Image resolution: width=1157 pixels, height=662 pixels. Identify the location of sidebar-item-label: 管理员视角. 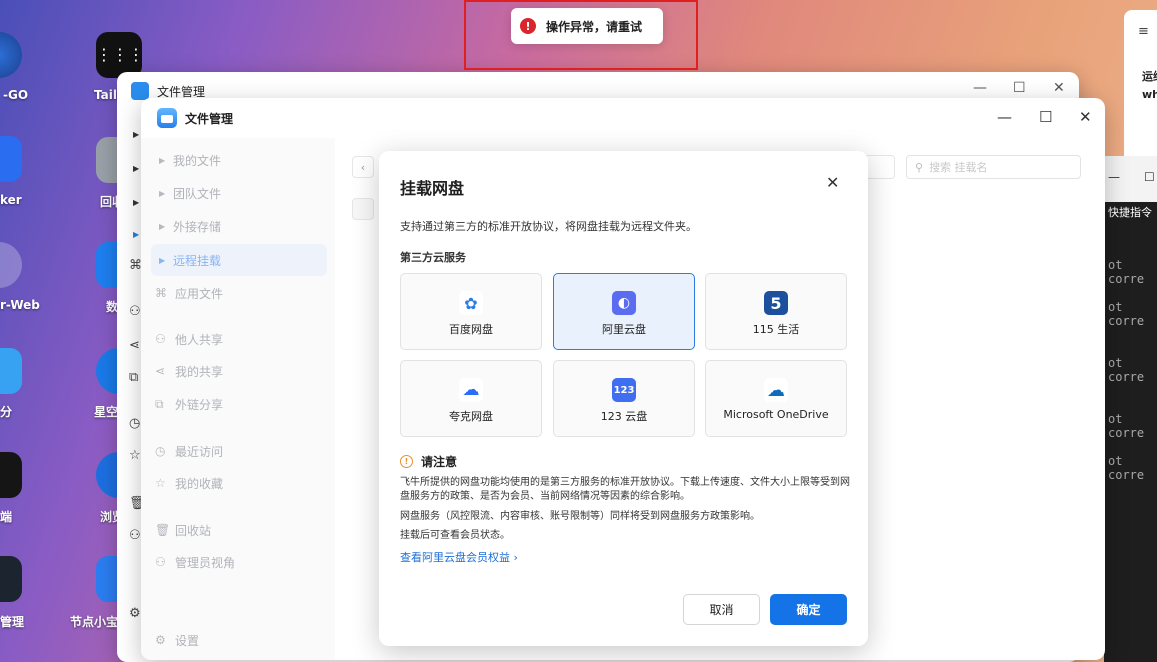
(205, 562).